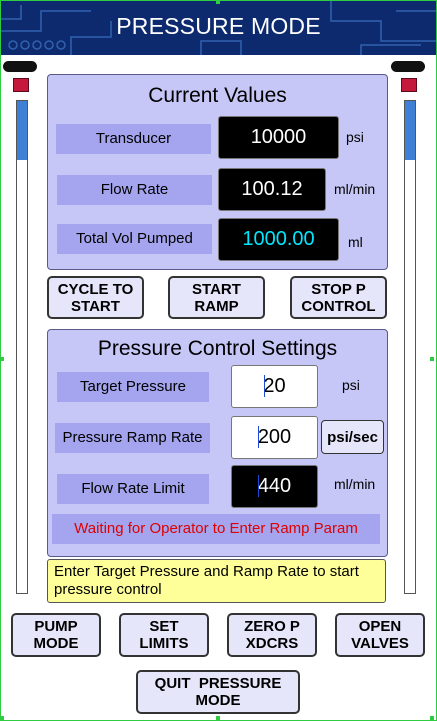  Describe the element at coordinates (380, 643) in the screenshot. I see `valves-button-line2: VALVES` at that location.